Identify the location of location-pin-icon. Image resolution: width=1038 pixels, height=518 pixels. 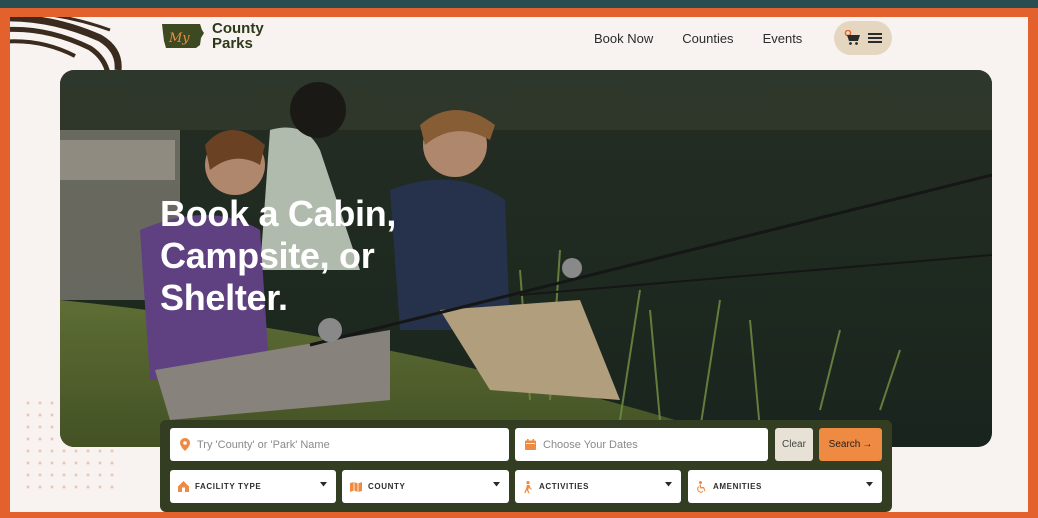
(185, 444).